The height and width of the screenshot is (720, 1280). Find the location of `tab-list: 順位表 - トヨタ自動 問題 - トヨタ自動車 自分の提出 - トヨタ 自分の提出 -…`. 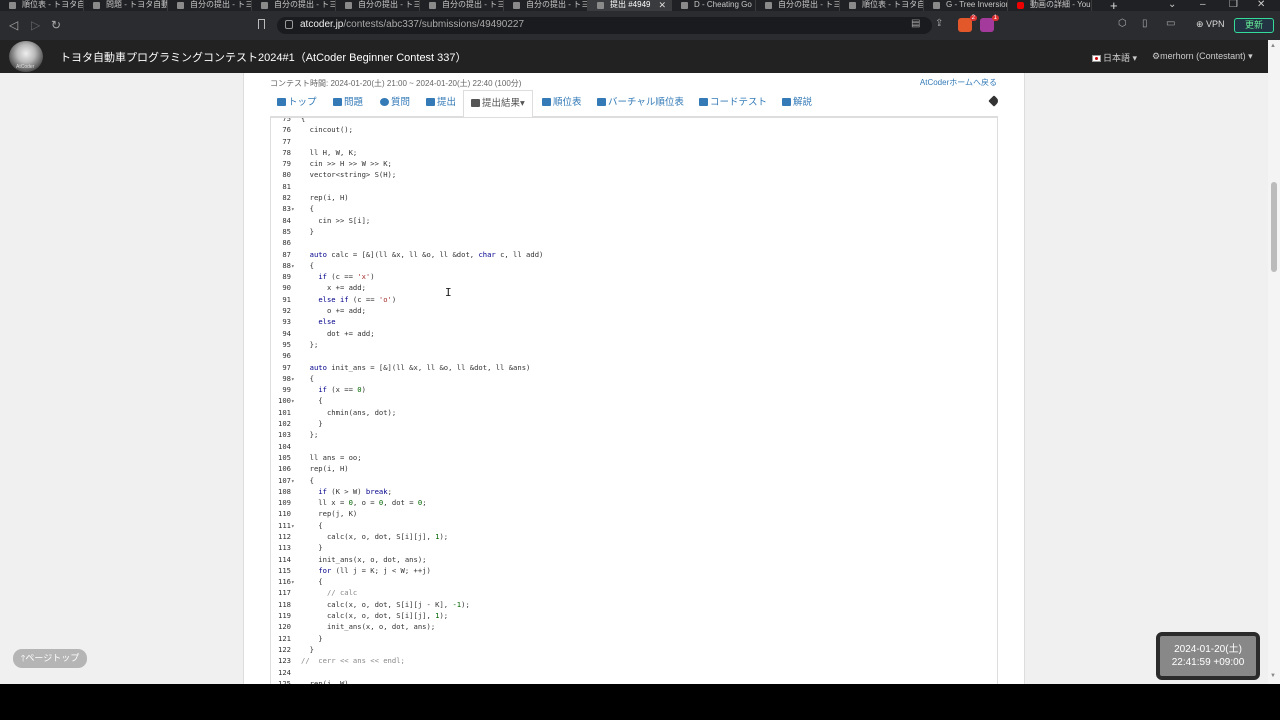

tab-list: 順位表 - トヨタ自動 問題 - トヨタ自動車 自分の提出 - トヨタ 自分の提出 -… is located at coordinates (546, 5).